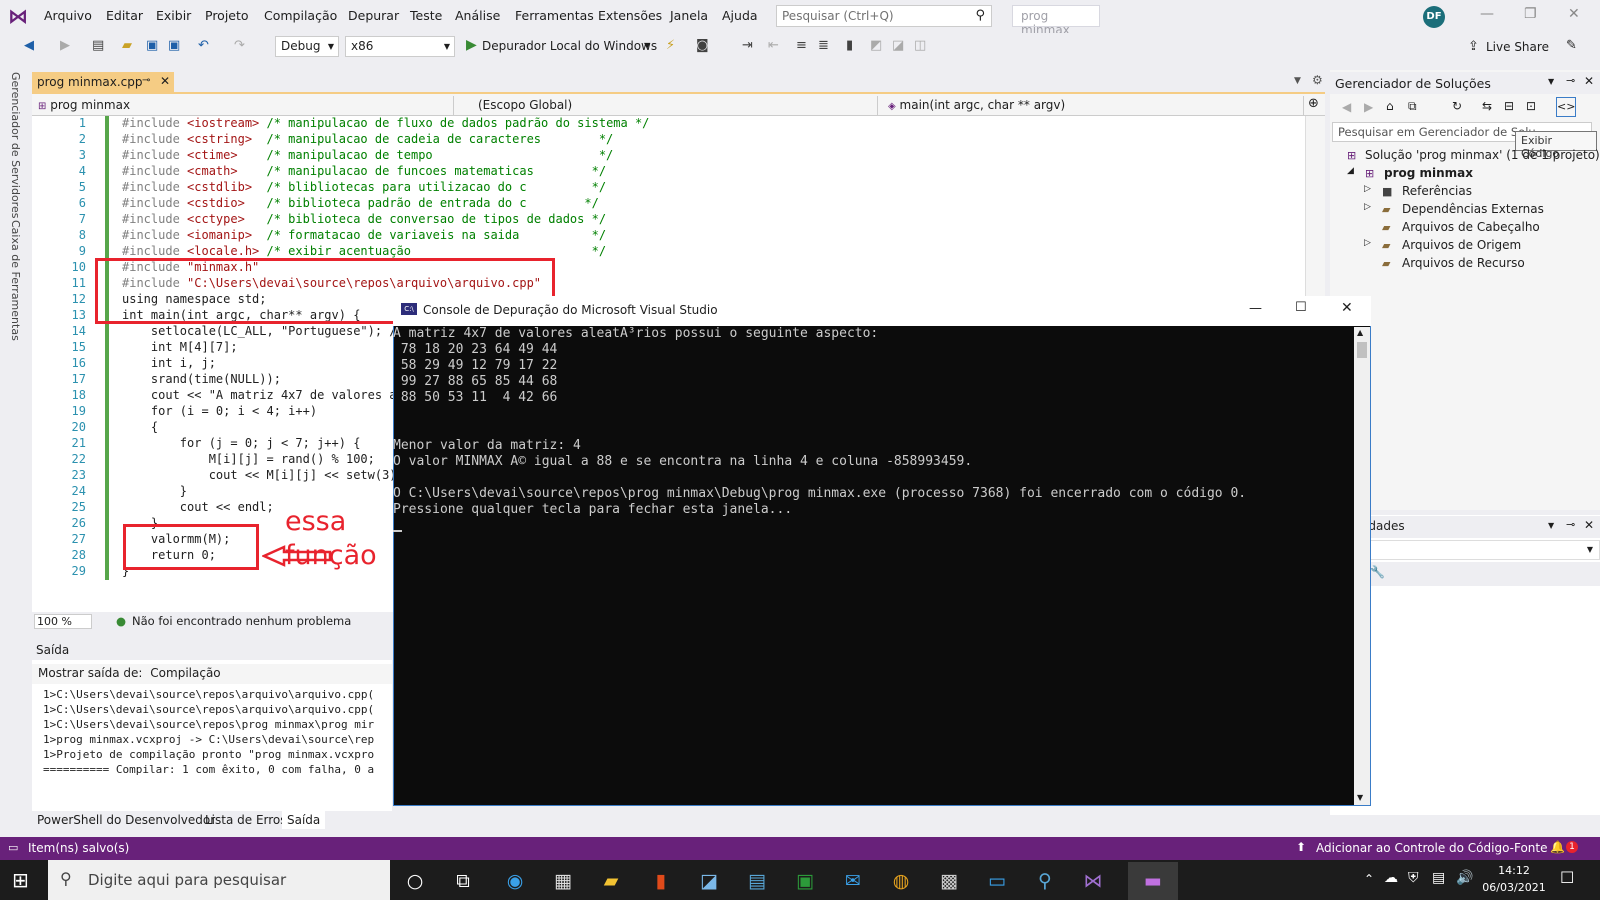 The width and height of the screenshot is (1600, 900). I want to click on clock-date: 06/03/2021, so click(1514, 887).